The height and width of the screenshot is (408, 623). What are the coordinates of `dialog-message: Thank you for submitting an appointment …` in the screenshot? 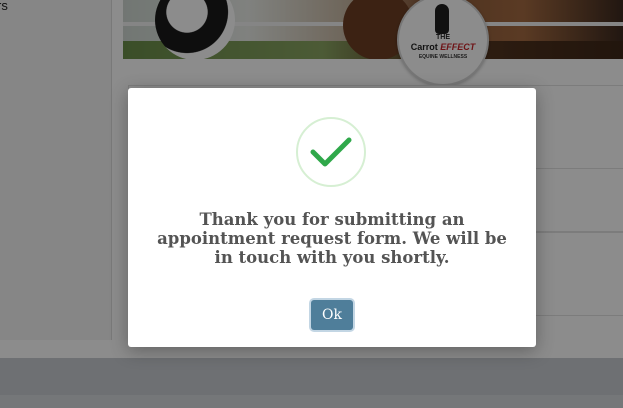 It's located at (332, 238).